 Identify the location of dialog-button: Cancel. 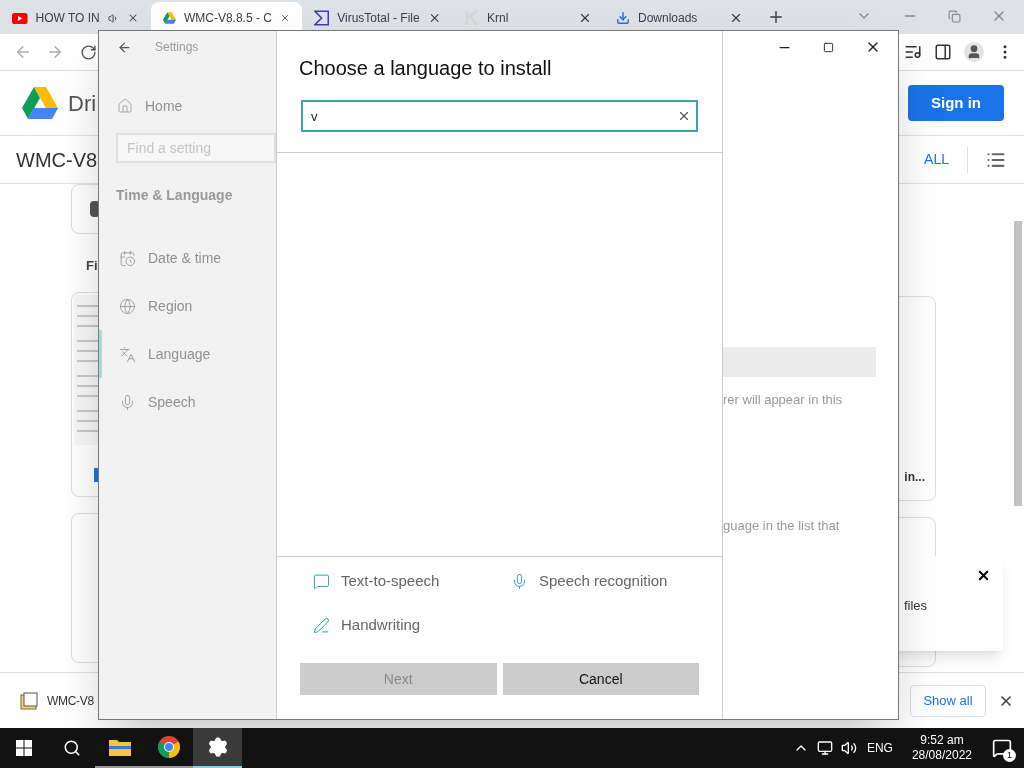
(600, 679).